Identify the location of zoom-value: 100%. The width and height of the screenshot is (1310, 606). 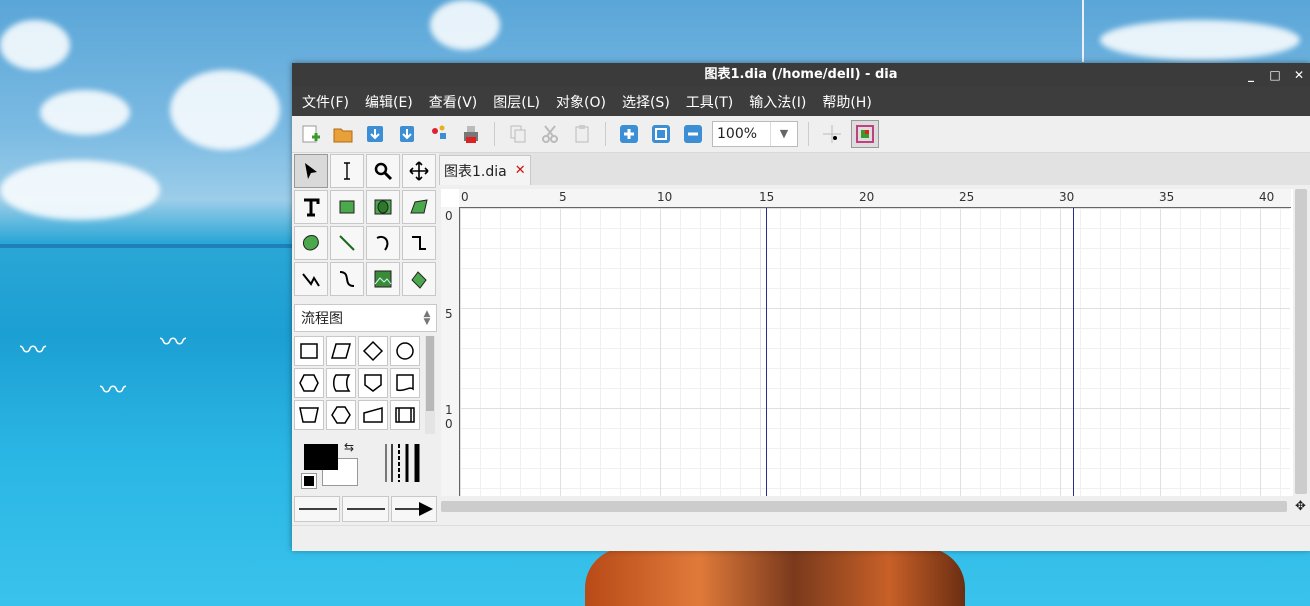
(741, 134).